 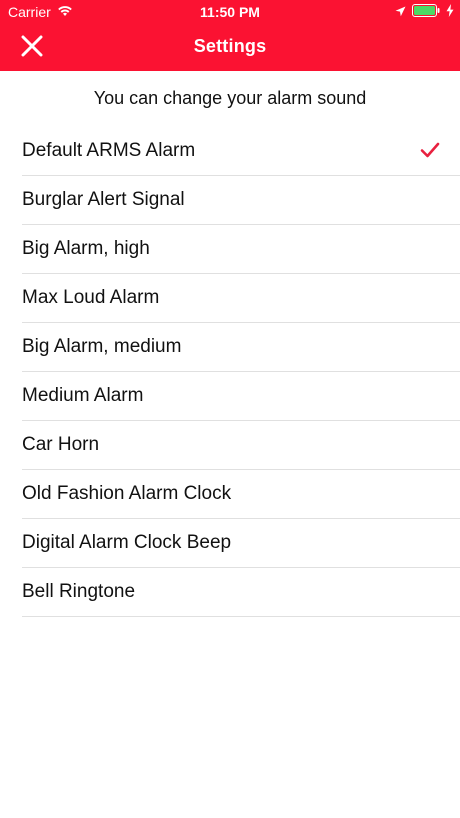 What do you see at coordinates (430, 150) in the screenshot?
I see `checkmark-icon` at bounding box center [430, 150].